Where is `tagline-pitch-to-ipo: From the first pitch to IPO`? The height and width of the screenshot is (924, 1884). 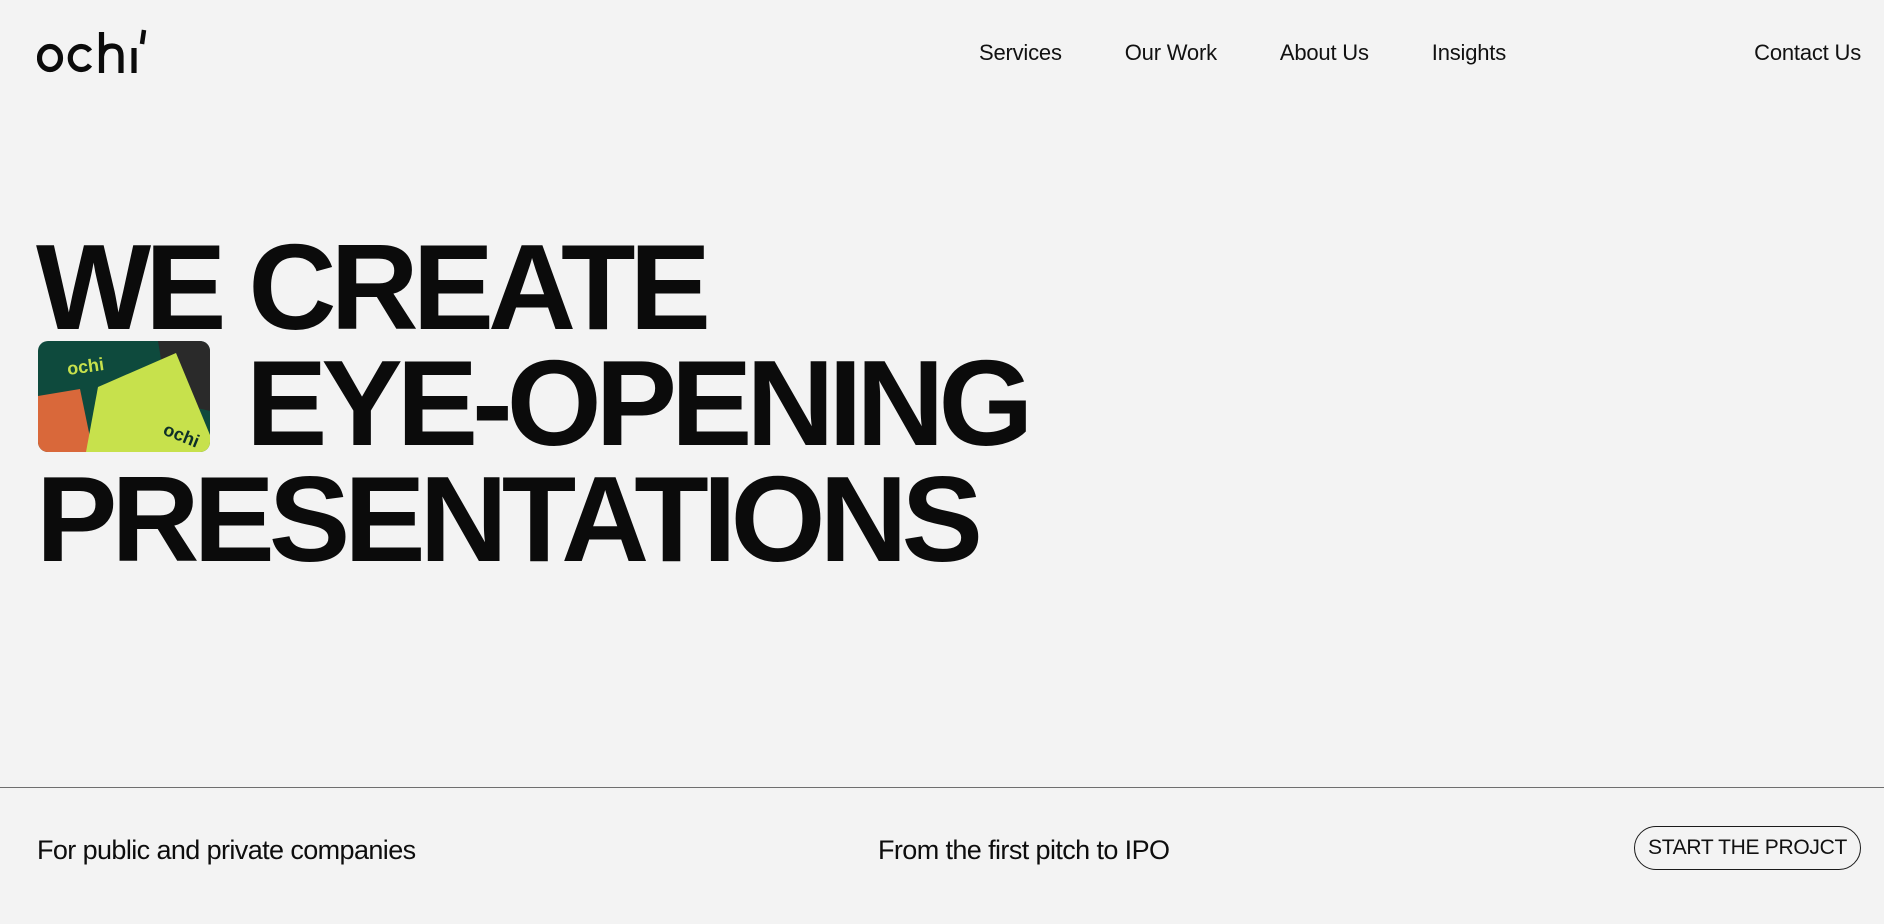
tagline-pitch-to-ipo: From the first pitch to IPO is located at coordinates (1024, 850).